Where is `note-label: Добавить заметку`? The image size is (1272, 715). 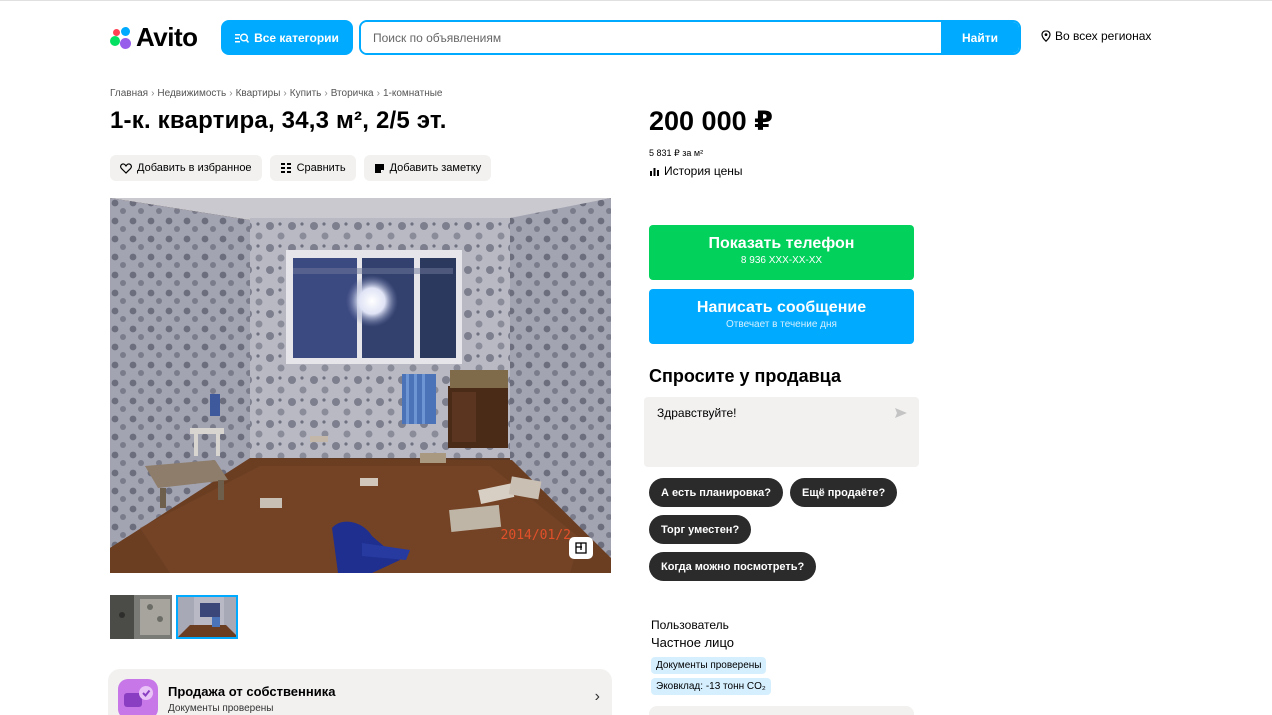 note-label: Добавить заметку is located at coordinates (435, 168).